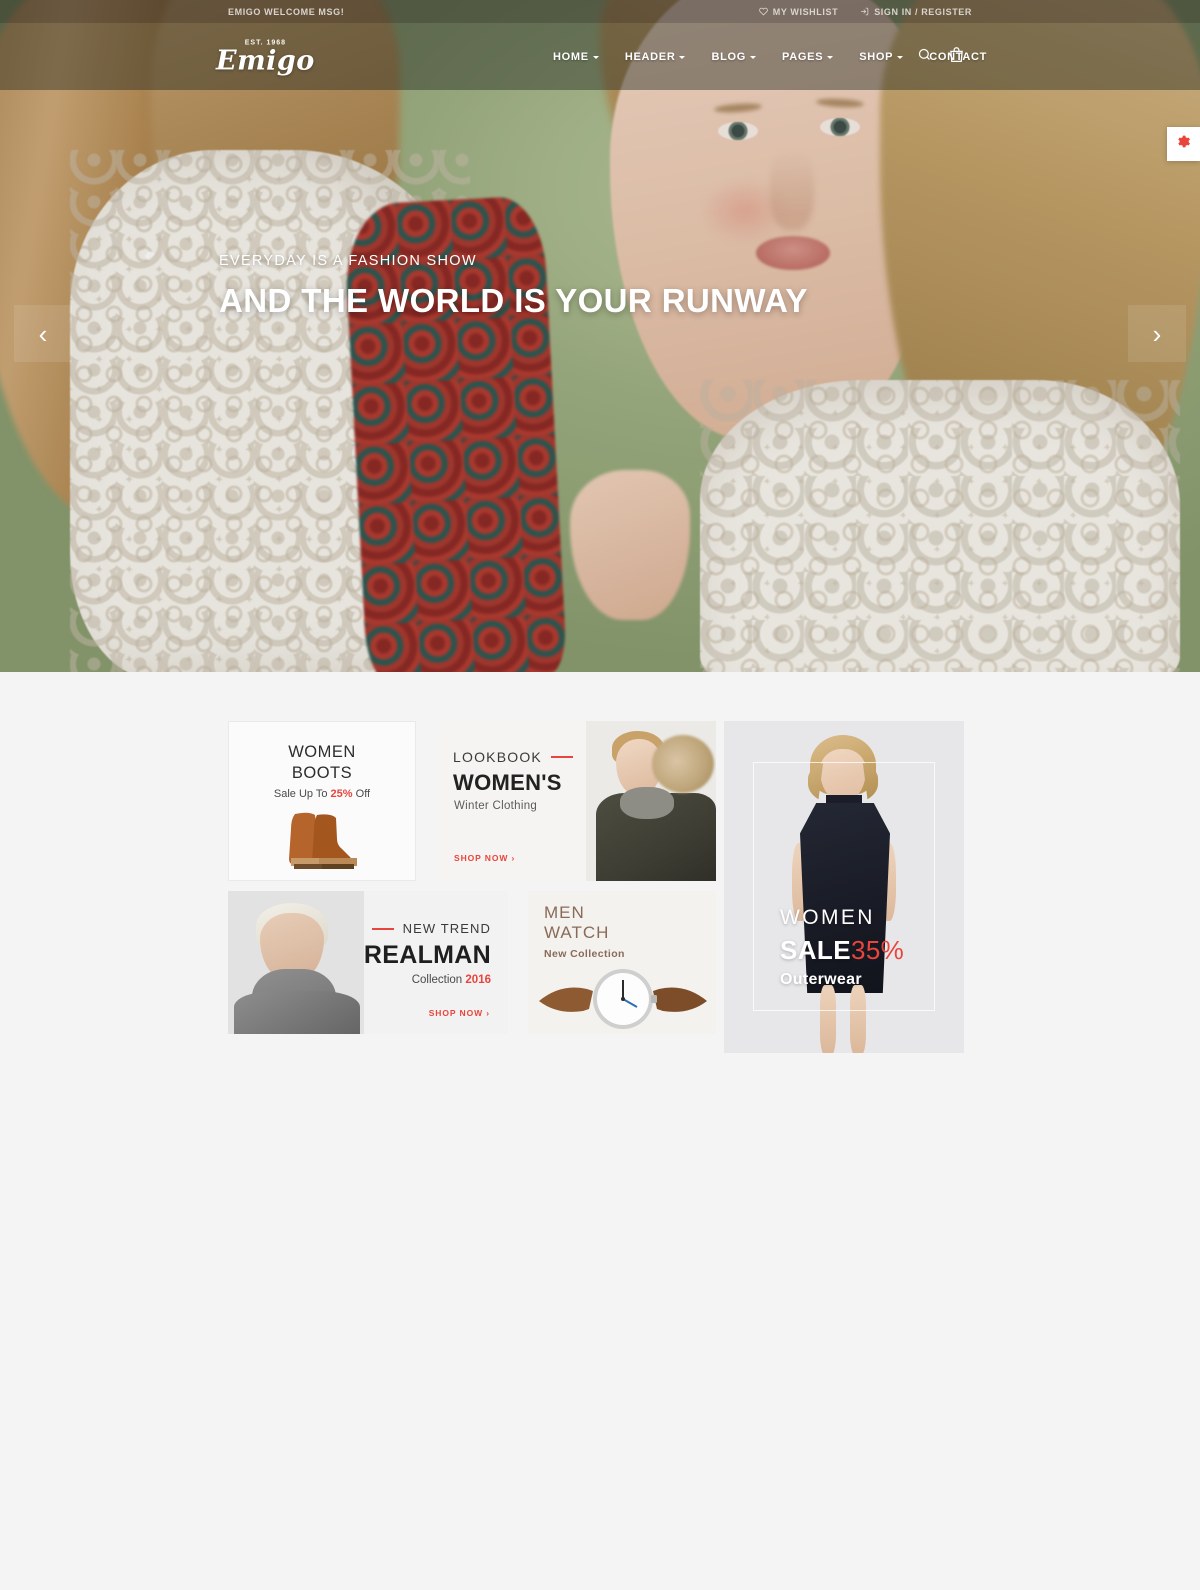 The image size is (1200, 1590). I want to click on welcome-message: EMIGO WELCOME MSG!, so click(286, 11).